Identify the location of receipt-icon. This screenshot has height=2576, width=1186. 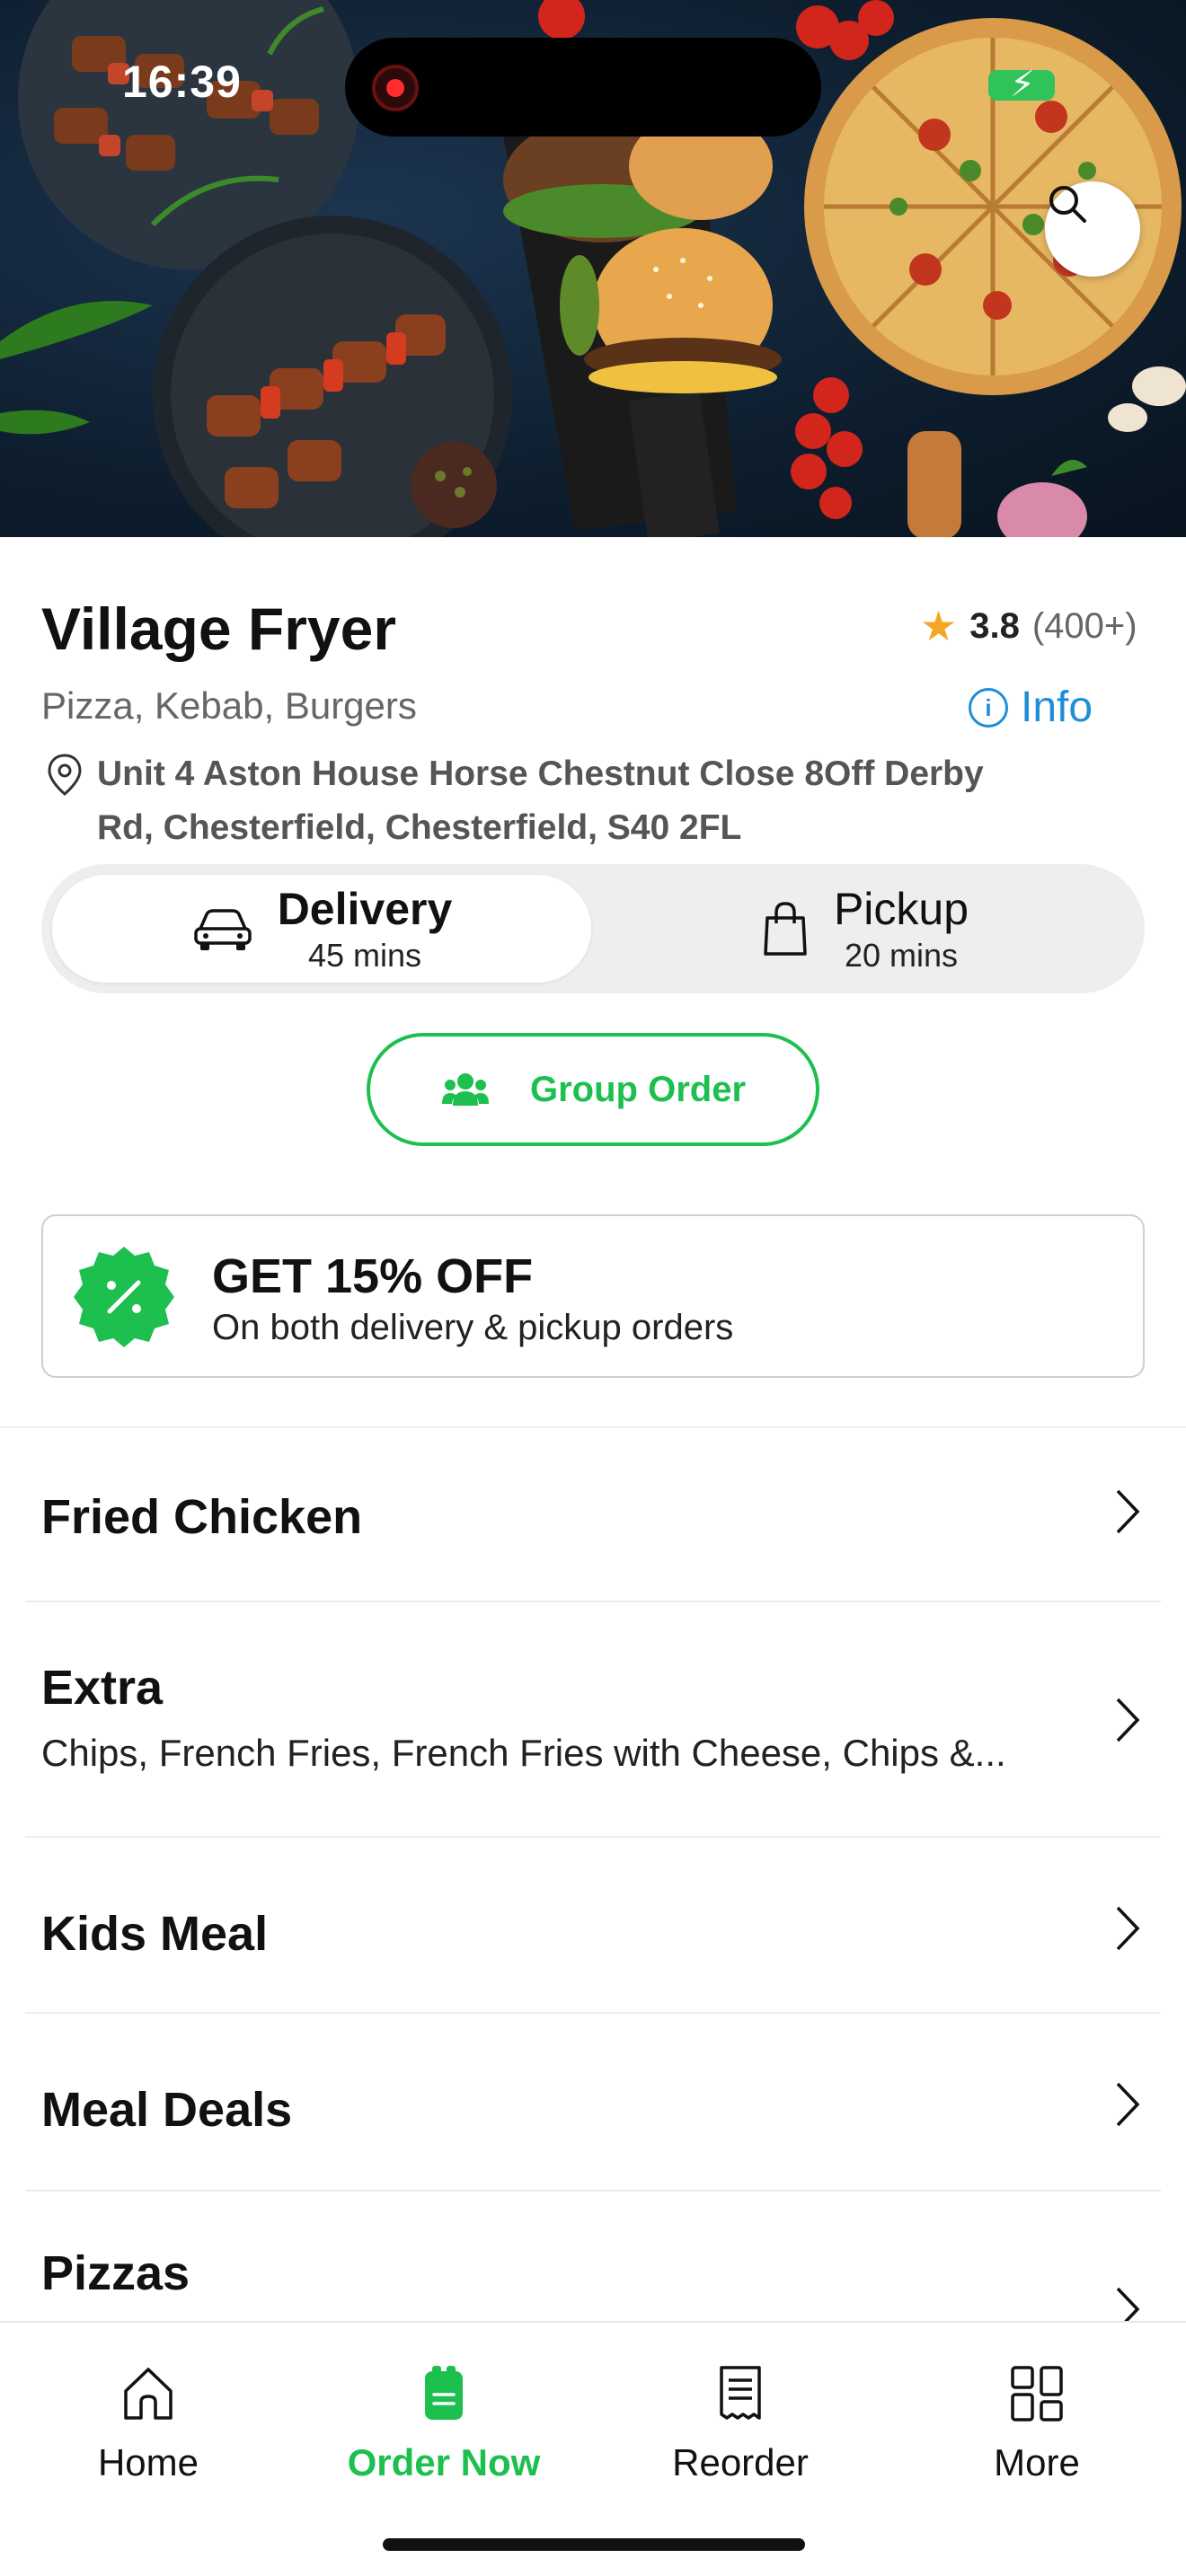
(740, 2393).